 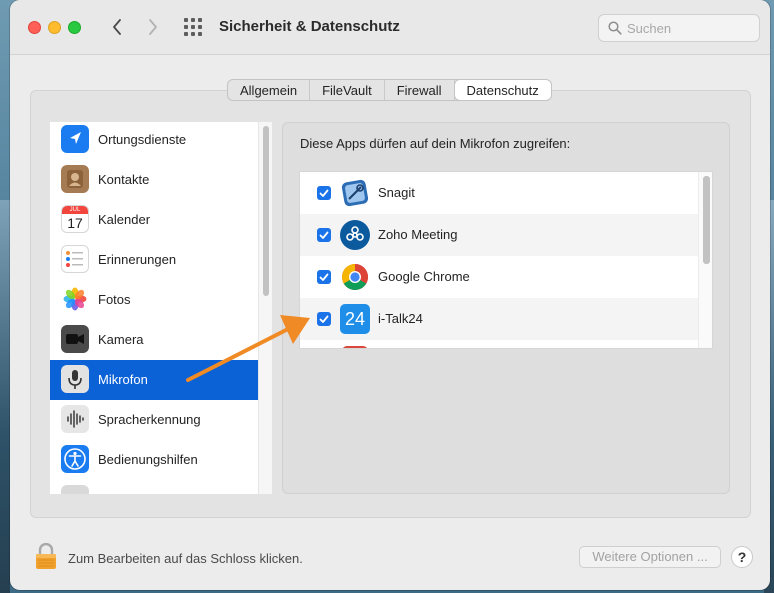 What do you see at coordinates (248, 348) in the screenshot?
I see `annotation-arrow-icon` at bounding box center [248, 348].